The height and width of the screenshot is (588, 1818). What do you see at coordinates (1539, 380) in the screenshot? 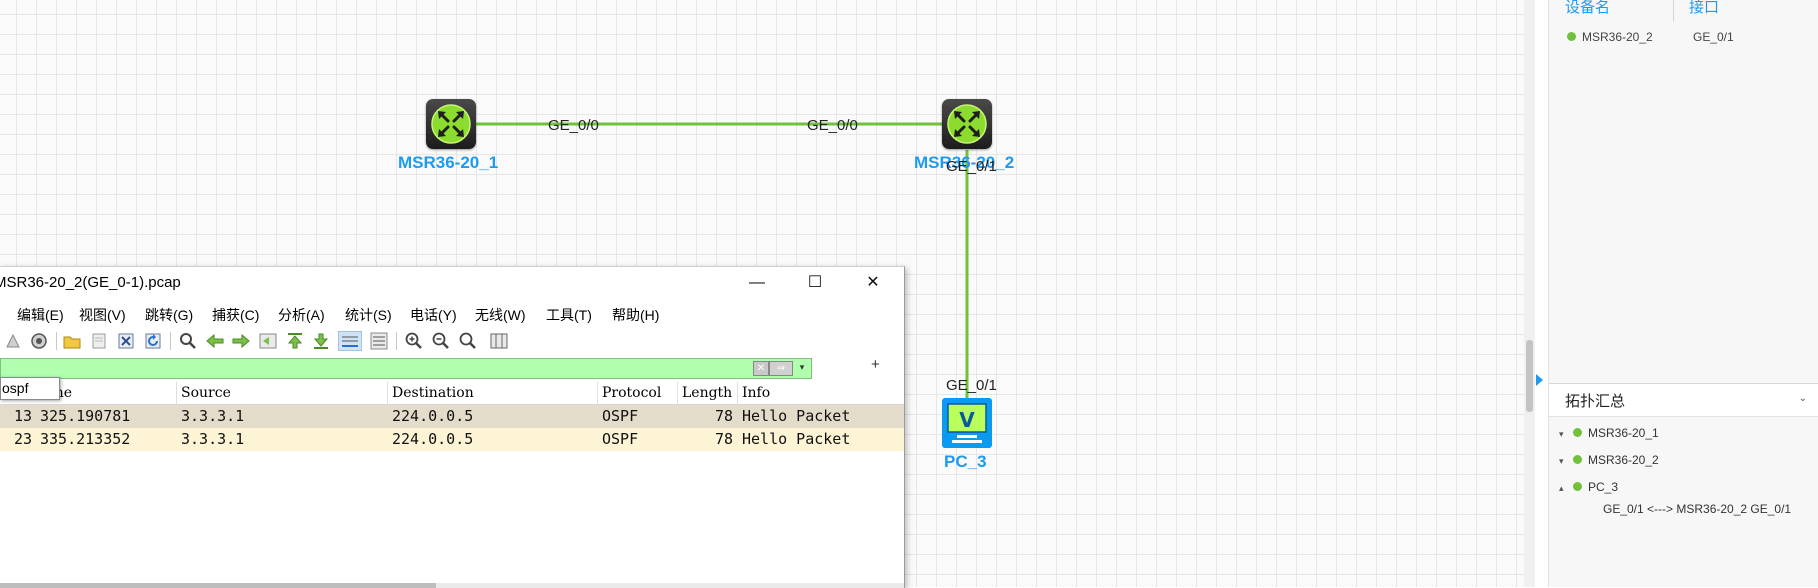
I see `panel-collapse-arrow-icon` at bounding box center [1539, 380].